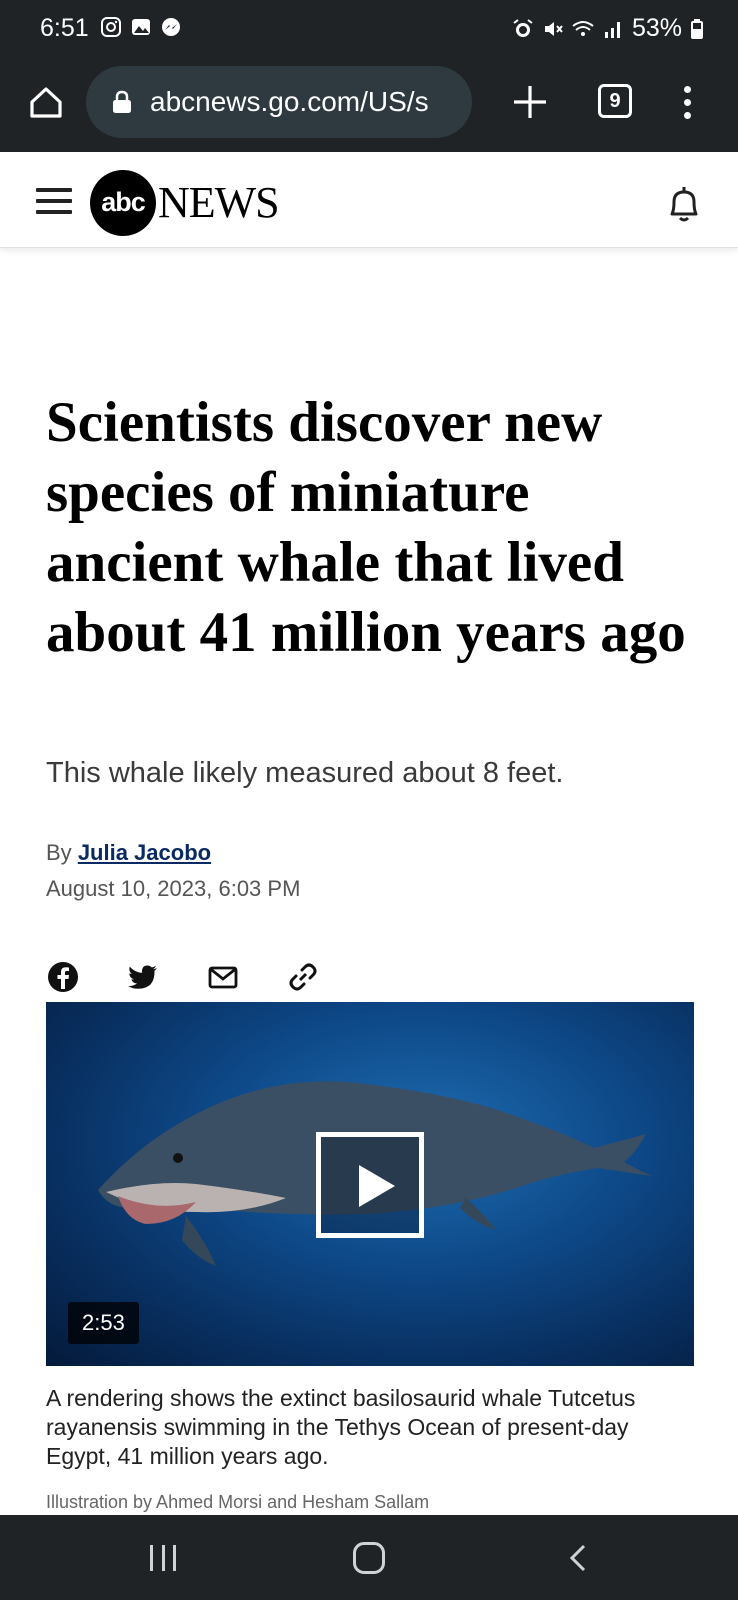  I want to click on news-wordmark: NEWS, so click(219, 202).